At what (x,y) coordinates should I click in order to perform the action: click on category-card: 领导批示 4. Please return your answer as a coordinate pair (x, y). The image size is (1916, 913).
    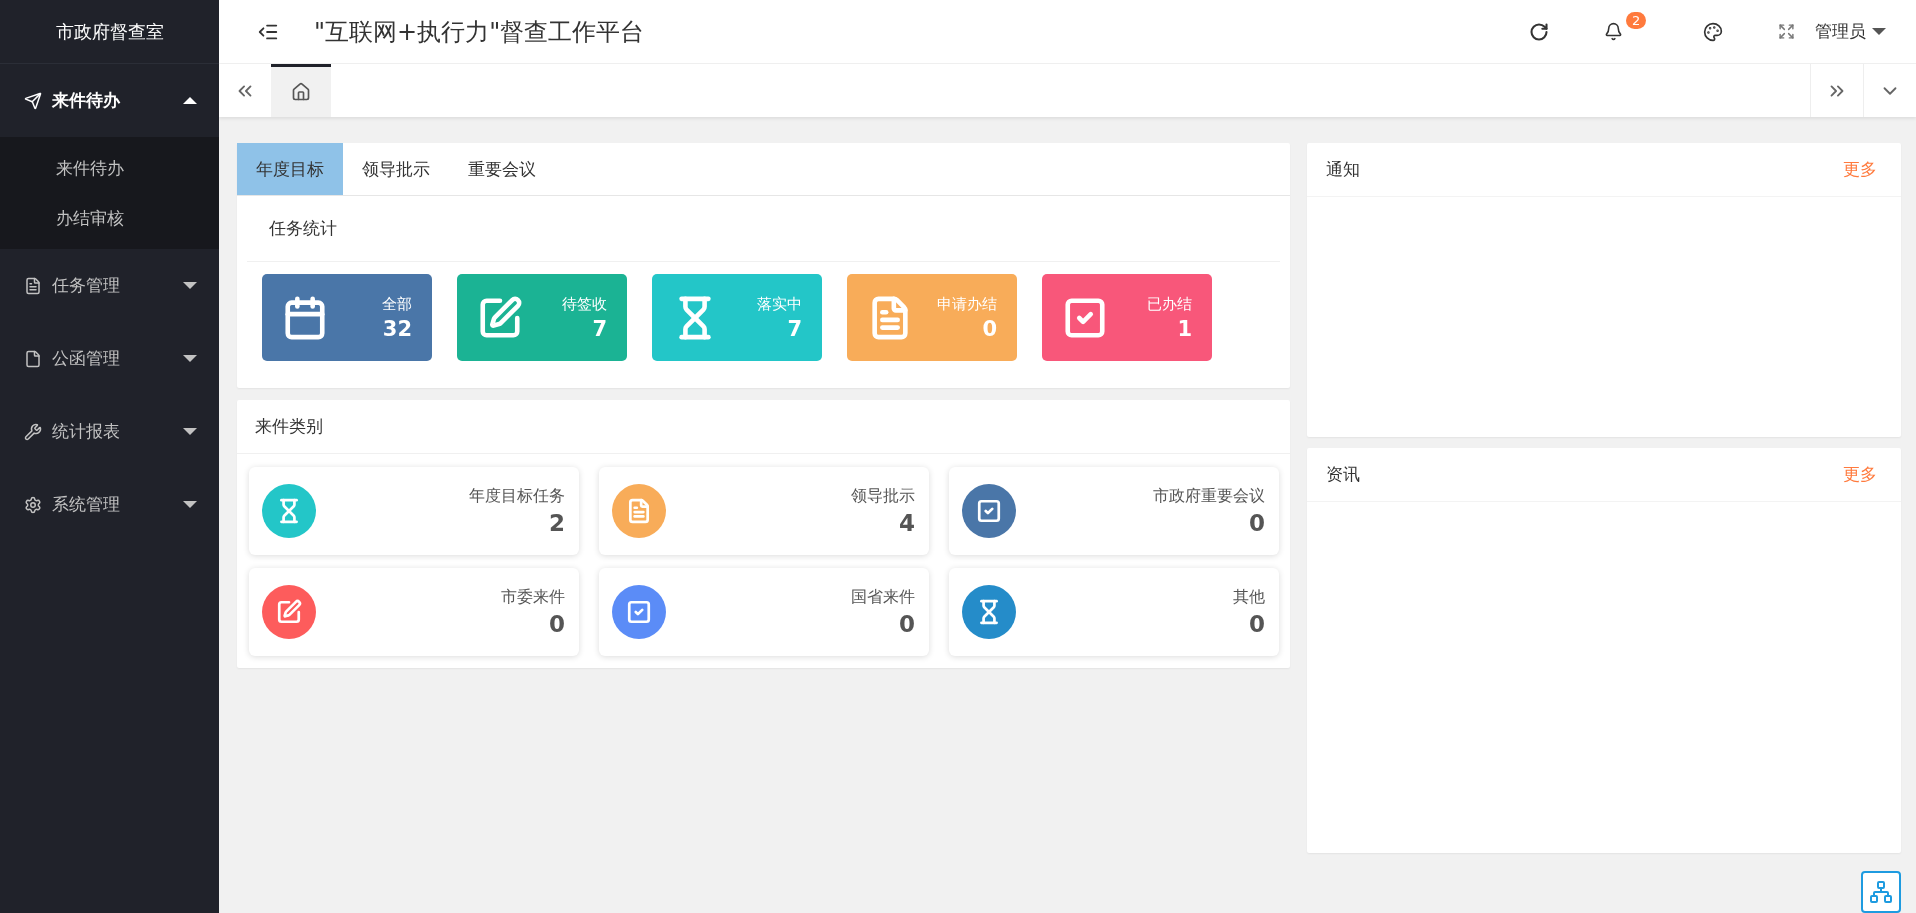
    Looking at the image, I should click on (764, 511).